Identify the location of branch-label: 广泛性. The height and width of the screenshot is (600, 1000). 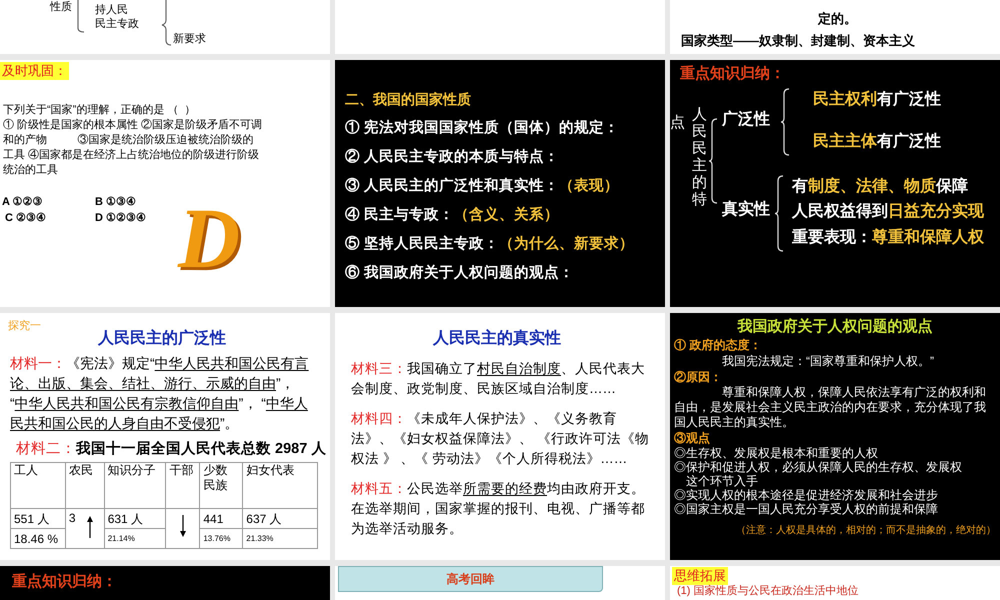
(746, 120).